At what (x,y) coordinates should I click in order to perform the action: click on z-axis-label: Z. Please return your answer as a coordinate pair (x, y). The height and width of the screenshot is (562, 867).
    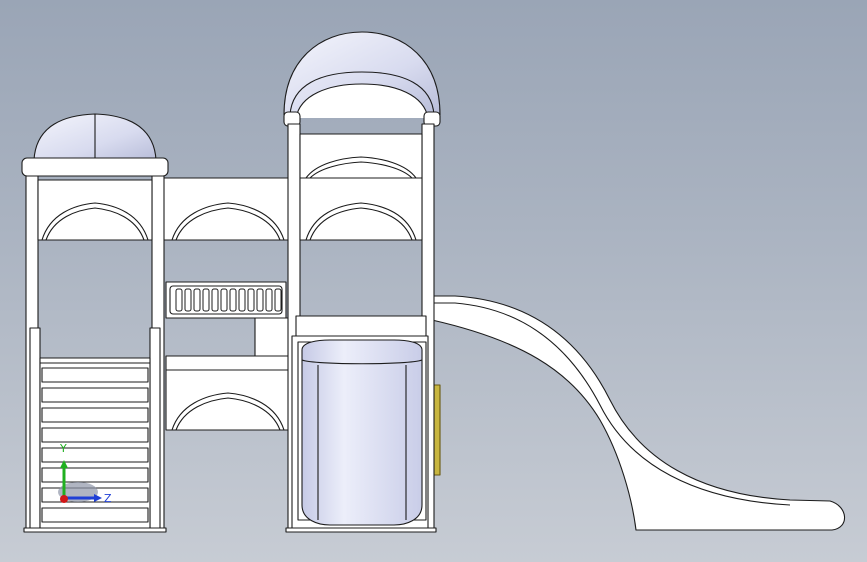
    Looking at the image, I should click on (108, 498).